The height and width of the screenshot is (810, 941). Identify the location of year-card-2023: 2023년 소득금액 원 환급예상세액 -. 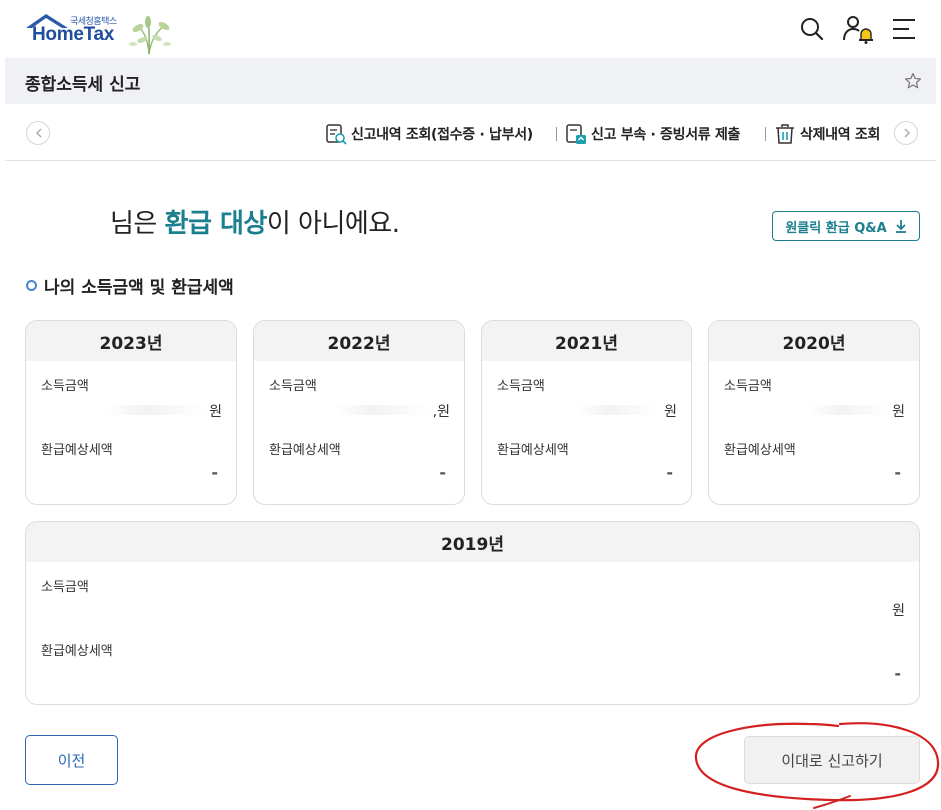
(131, 412).